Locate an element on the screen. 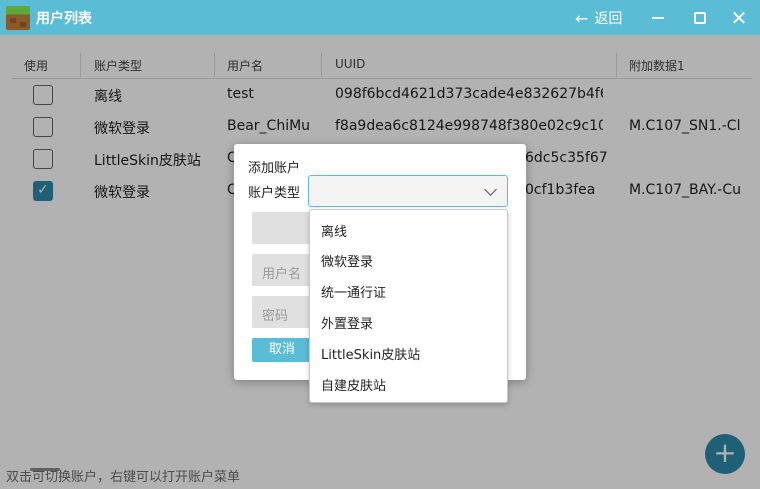 The image size is (760, 489). minimize-button is located at coordinates (658, 18).